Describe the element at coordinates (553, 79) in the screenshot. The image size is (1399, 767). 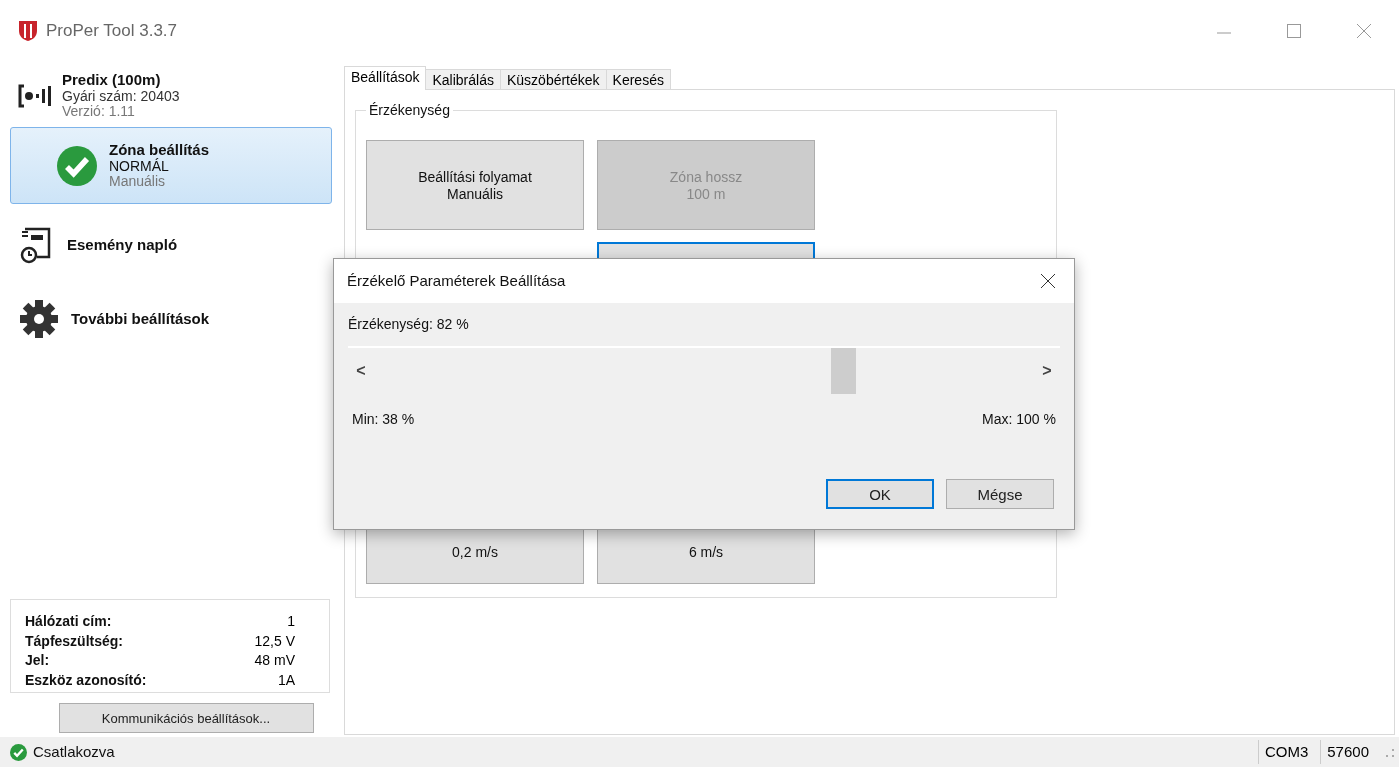
I see `tab: Küszöbértékek` at that location.